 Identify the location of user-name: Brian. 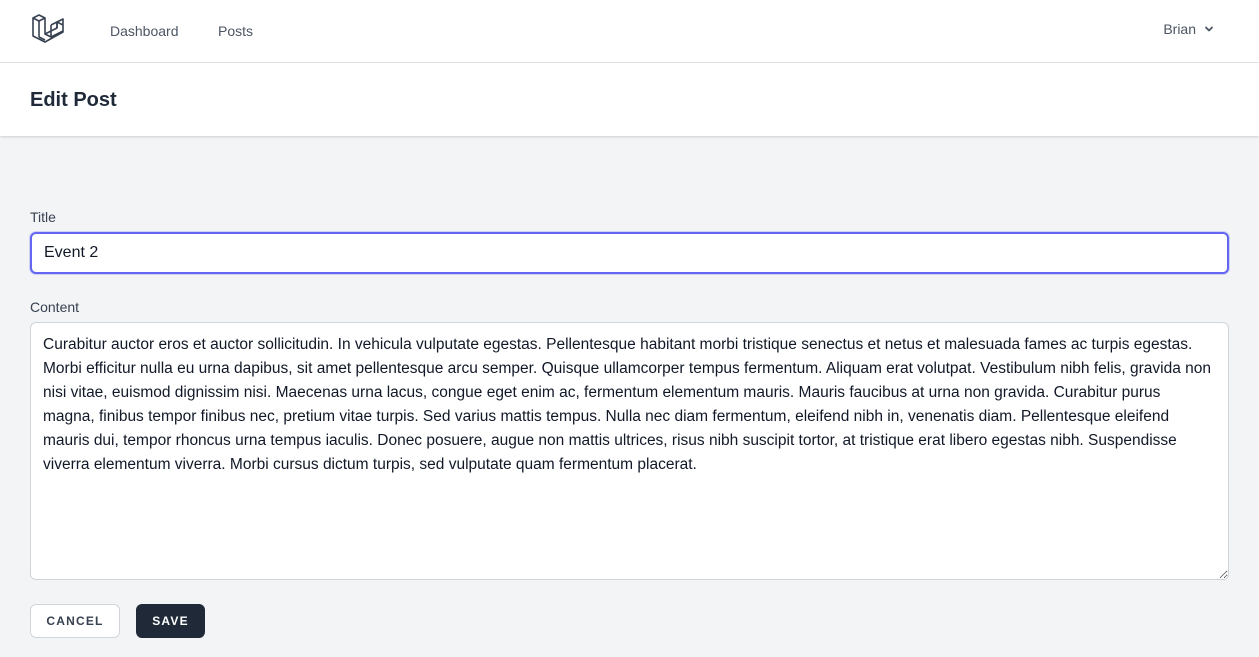
(1179, 29).